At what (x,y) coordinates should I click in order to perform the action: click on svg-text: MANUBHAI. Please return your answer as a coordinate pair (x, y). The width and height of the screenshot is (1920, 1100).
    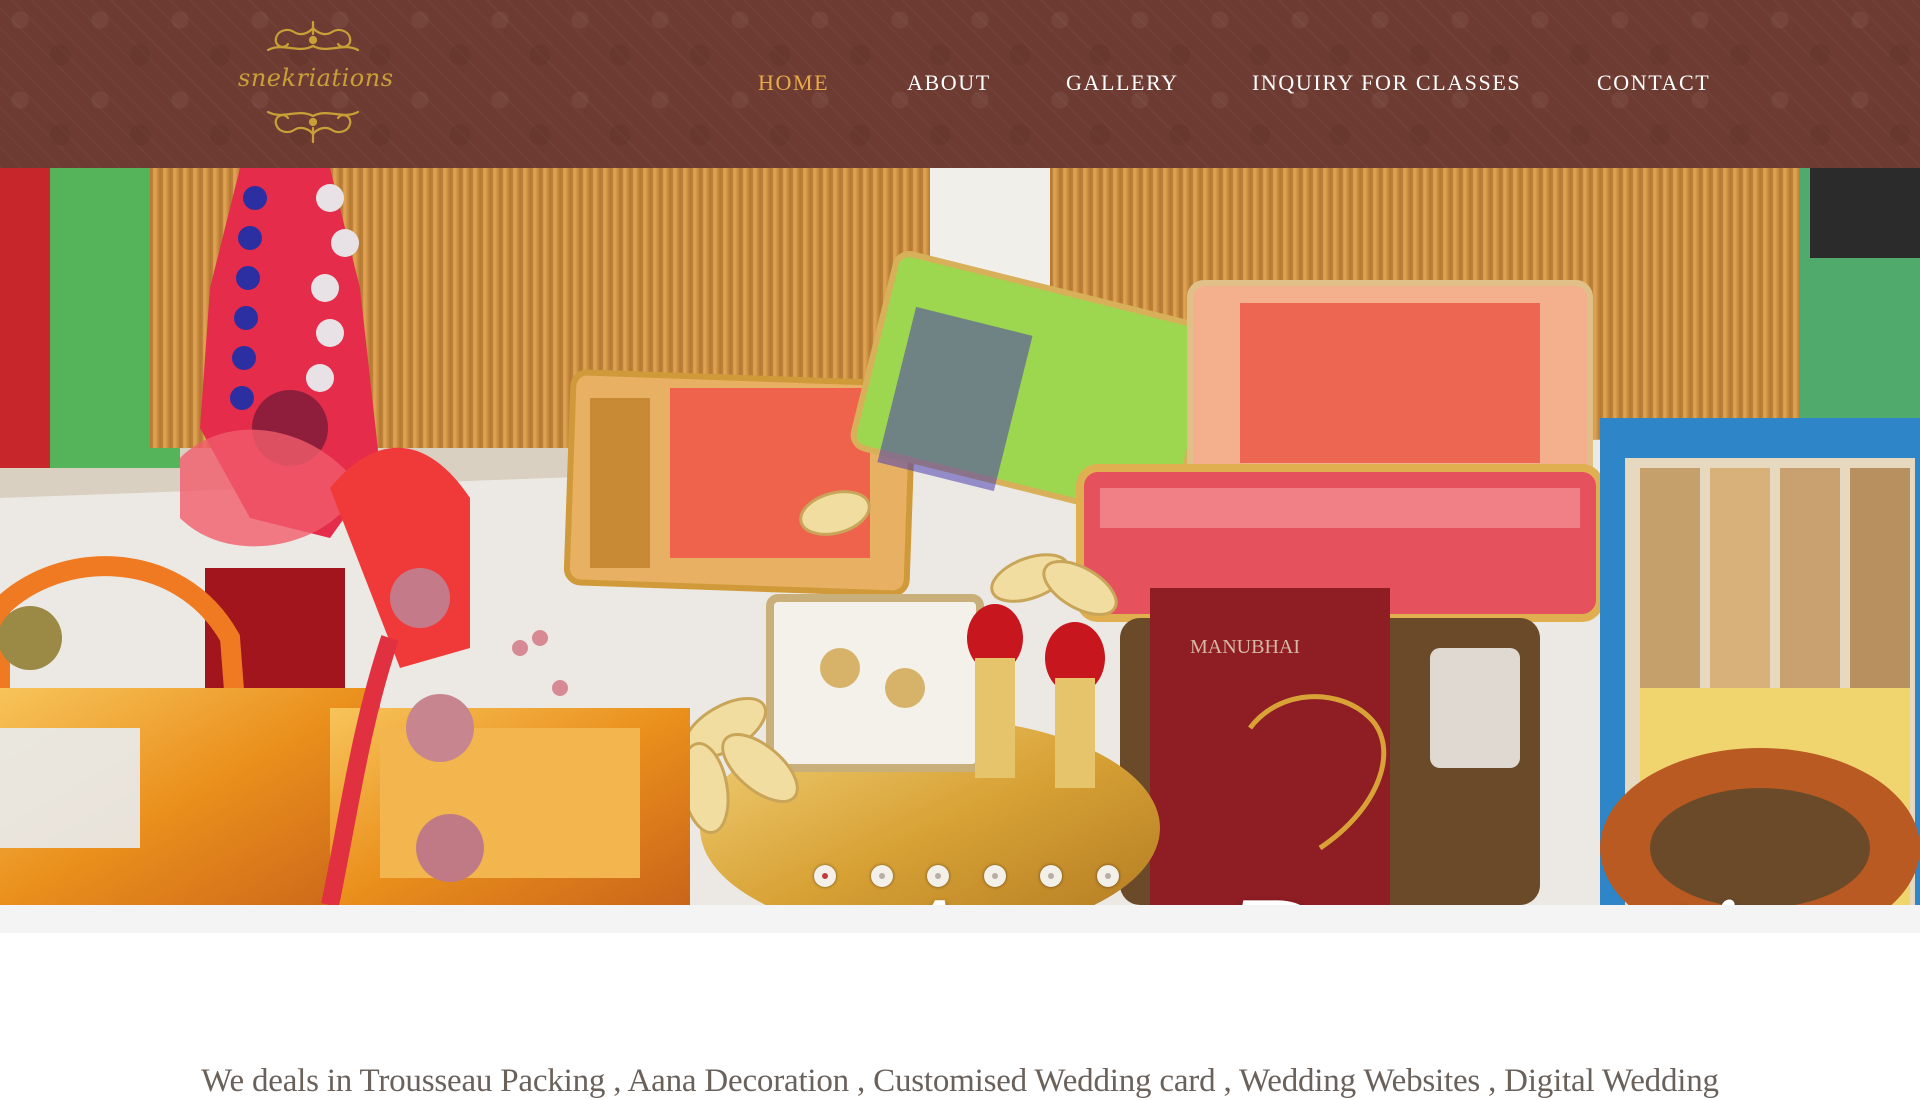
    Looking at the image, I should click on (1245, 647).